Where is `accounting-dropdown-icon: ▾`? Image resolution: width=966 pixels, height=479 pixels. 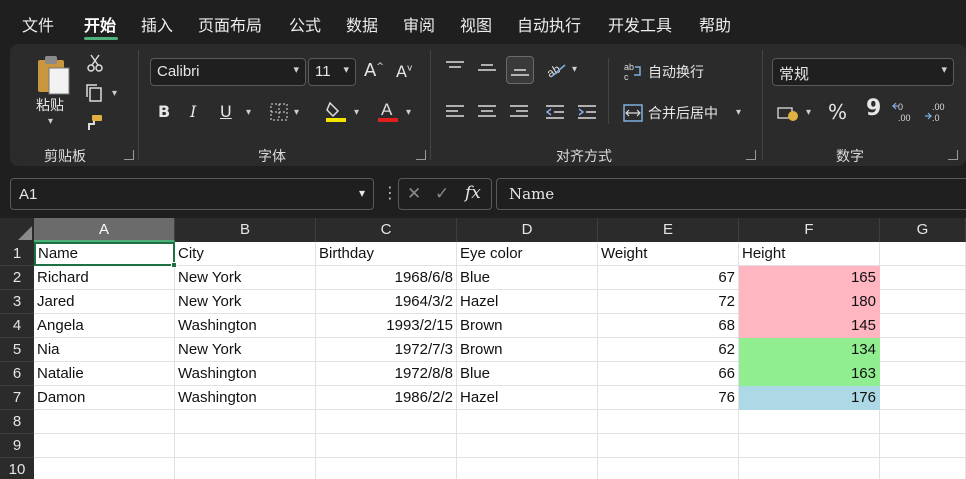 accounting-dropdown-icon: ▾ is located at coordinates (808, 112).